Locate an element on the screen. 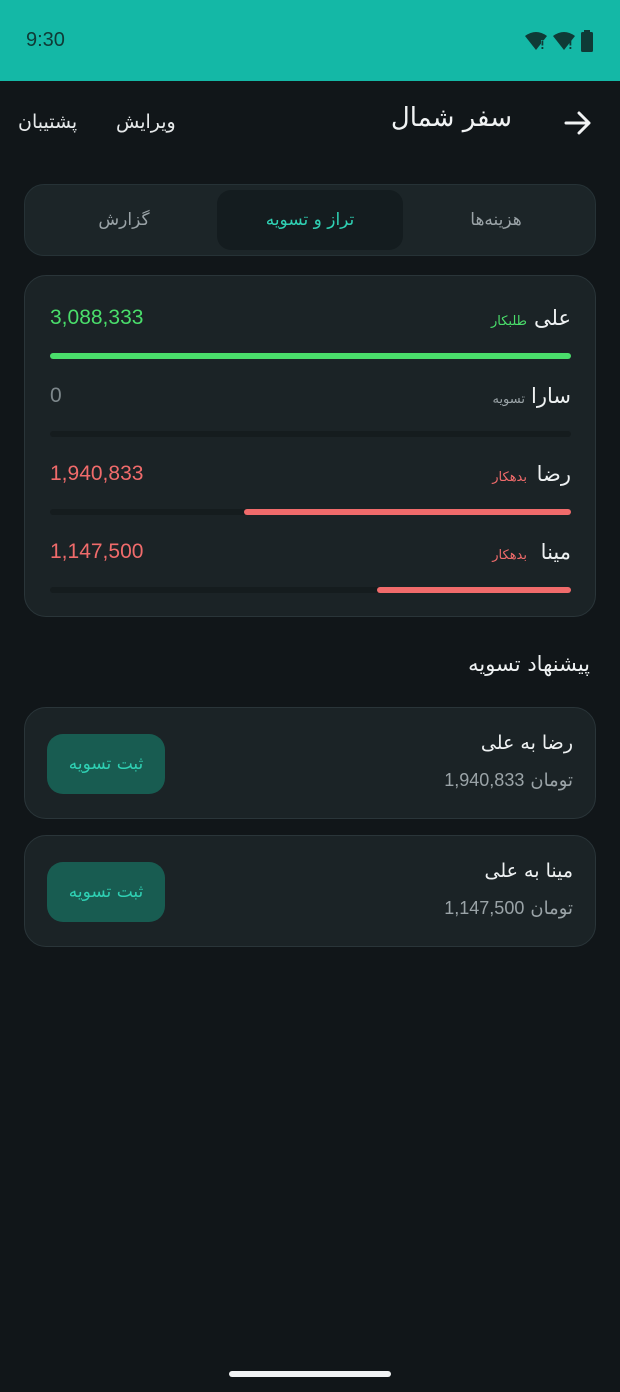 Image resolution: width=620 pixels, height=1392 pixels. signal-icon is located at coordinates (564, 40).